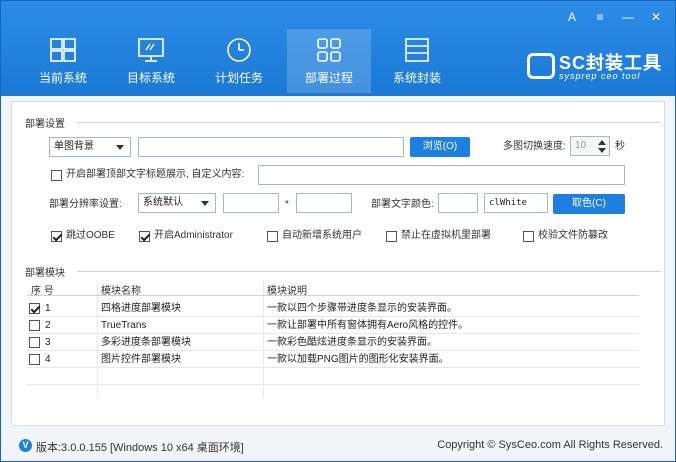  I want to click on pick-color-button: 取色(C), so click(589, 204).